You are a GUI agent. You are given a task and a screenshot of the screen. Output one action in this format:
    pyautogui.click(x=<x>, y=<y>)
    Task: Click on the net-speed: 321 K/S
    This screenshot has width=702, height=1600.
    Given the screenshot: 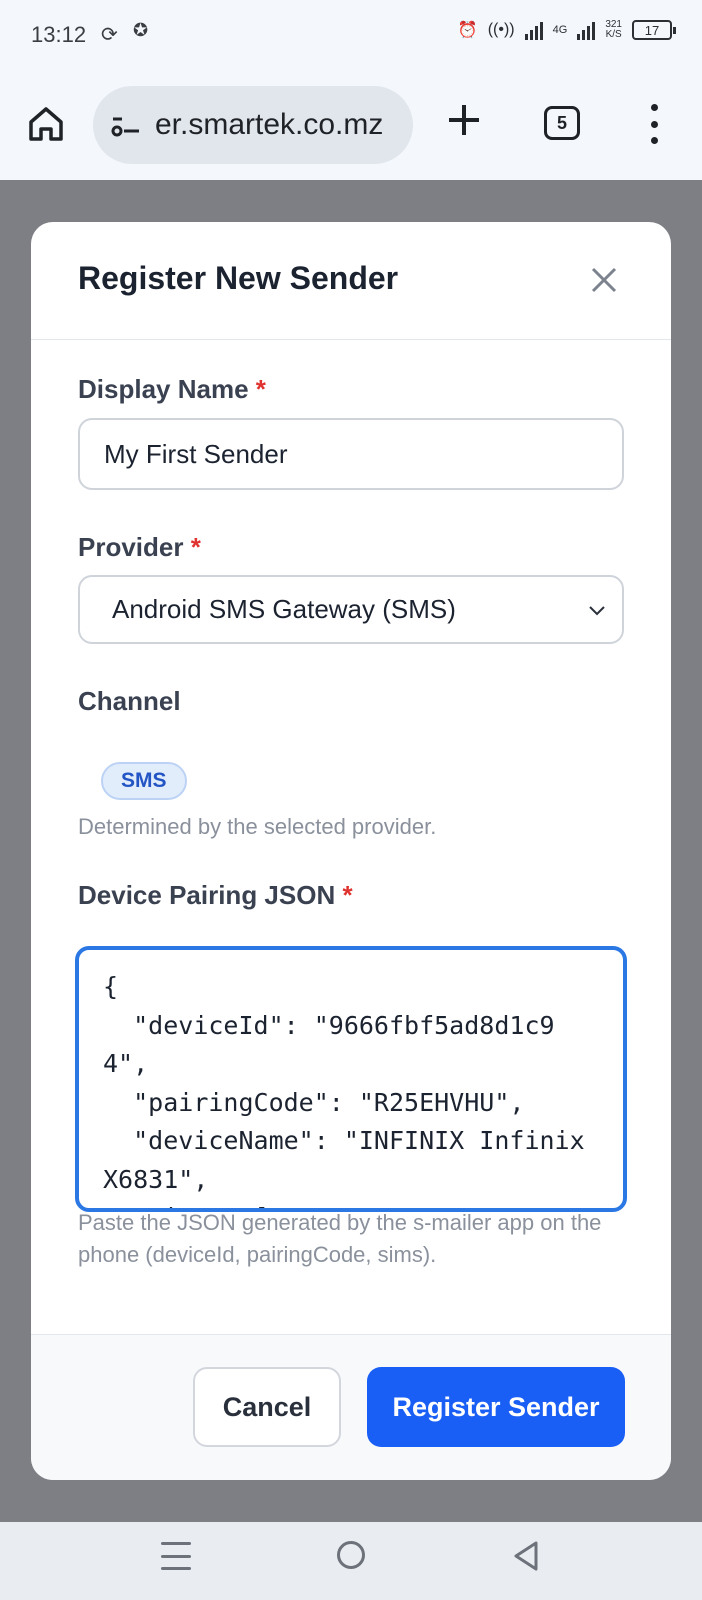 What is the action you would take?
    pyautogui.click(x=613, y=30)
    